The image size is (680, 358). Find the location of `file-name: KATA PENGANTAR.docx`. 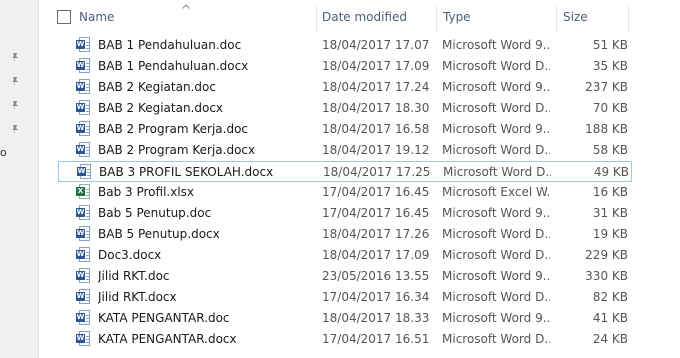

file-name: KATA PENGANTAR.docx is located at coordinates (167, 339).